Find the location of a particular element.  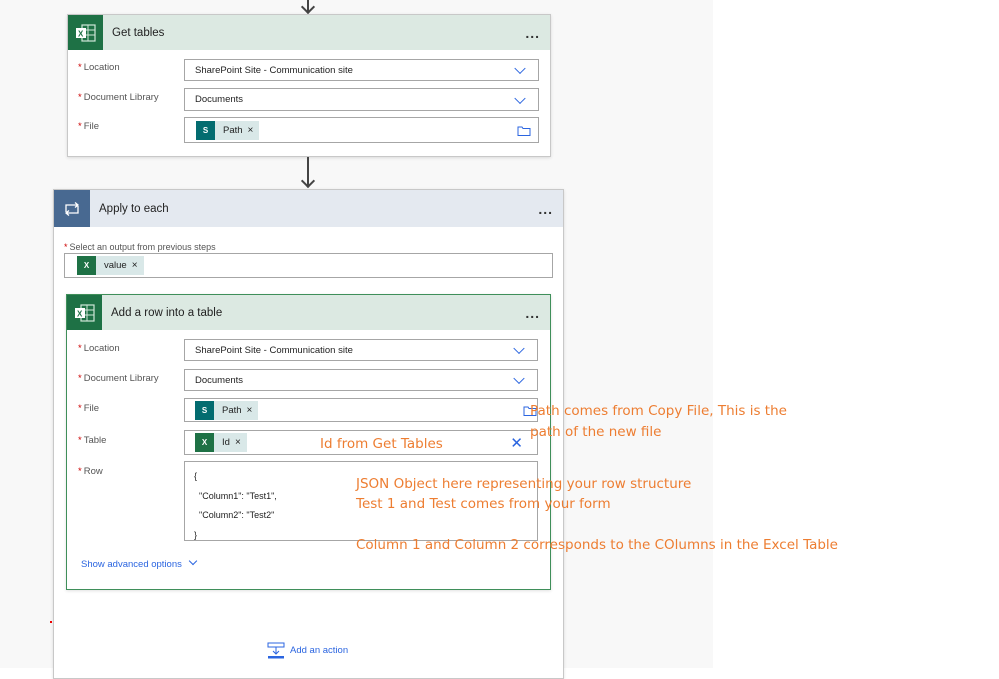

token-label: value is located at coordinates (115, 265).